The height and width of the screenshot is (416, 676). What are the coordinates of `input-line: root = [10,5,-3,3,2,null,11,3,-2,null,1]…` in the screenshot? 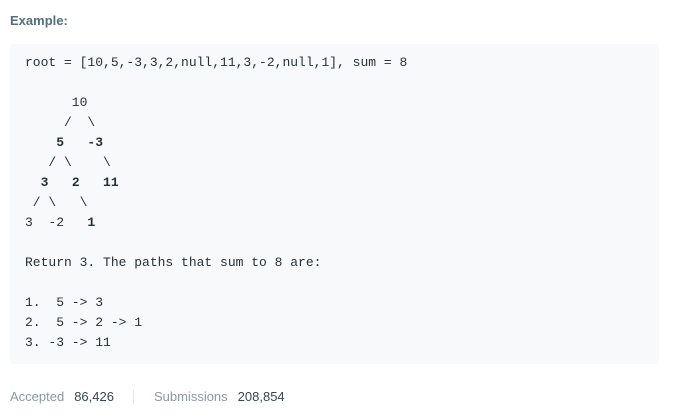 It's located at (216, 62).